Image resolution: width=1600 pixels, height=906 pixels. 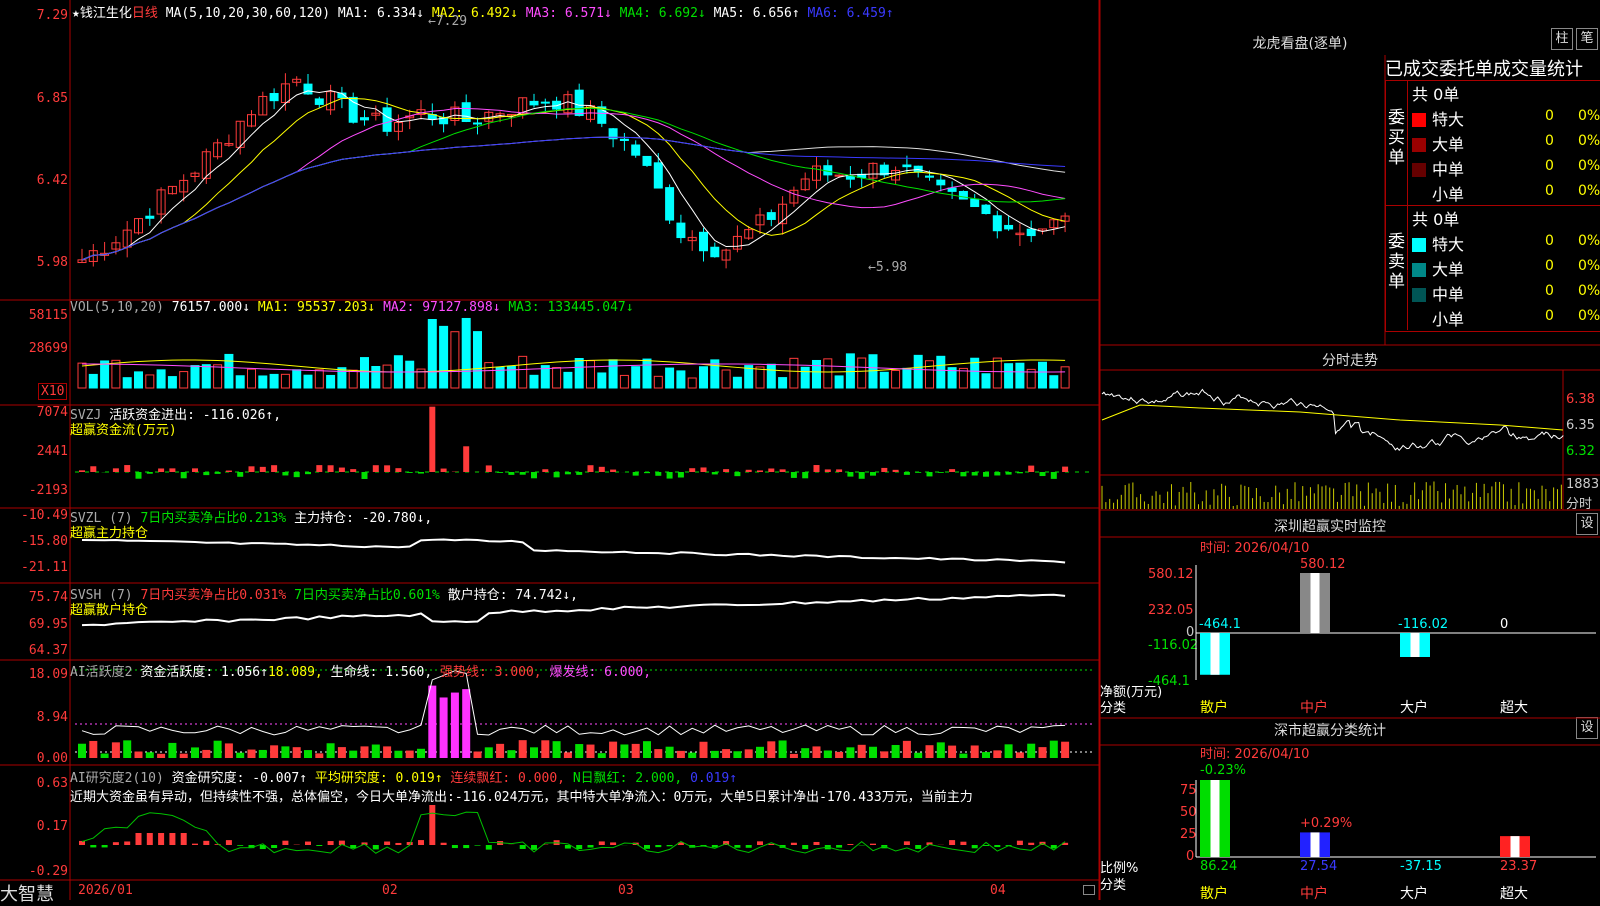 I want to click on price-tick: 7.29, so click(x=34, y=15).